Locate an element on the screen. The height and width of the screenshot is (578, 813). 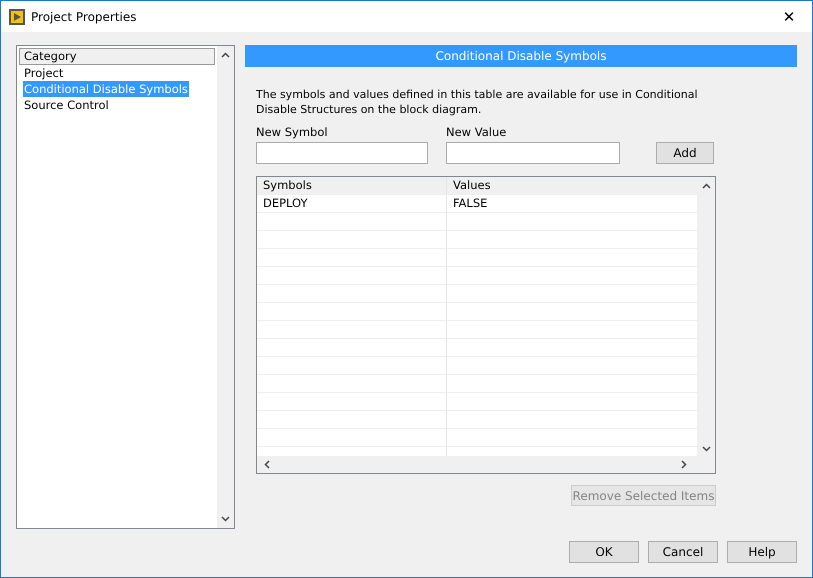
dialog-button: OK is located at coordinates (604, 552).